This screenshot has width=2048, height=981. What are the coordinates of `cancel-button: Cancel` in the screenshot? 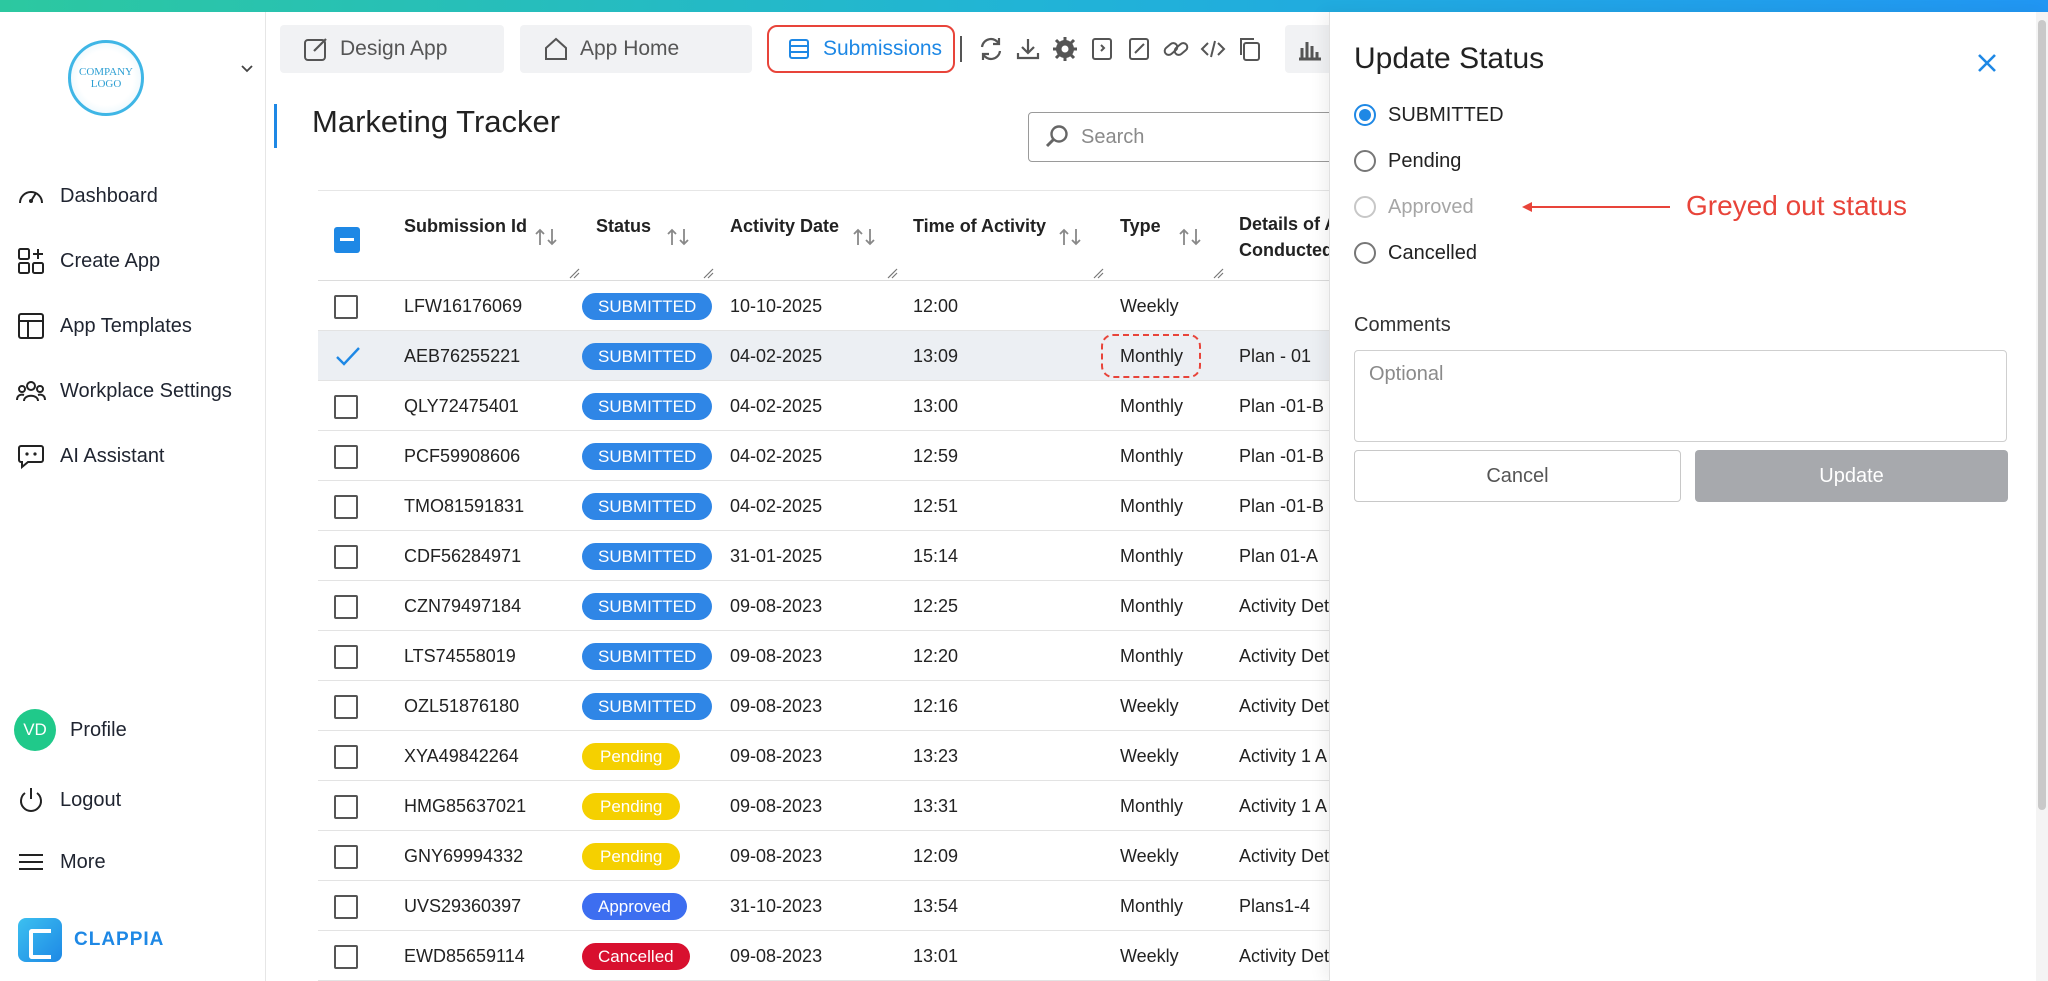 It's located at (1517, 476).